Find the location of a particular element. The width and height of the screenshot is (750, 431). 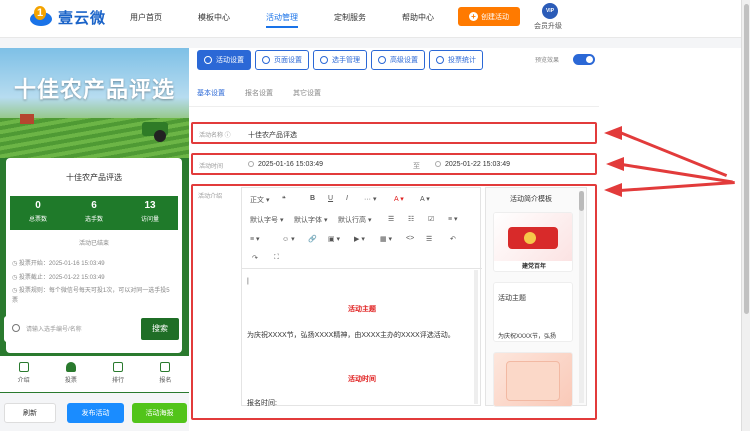

preview-effect-label: 预览效果 is located at coordinates (547, 61).